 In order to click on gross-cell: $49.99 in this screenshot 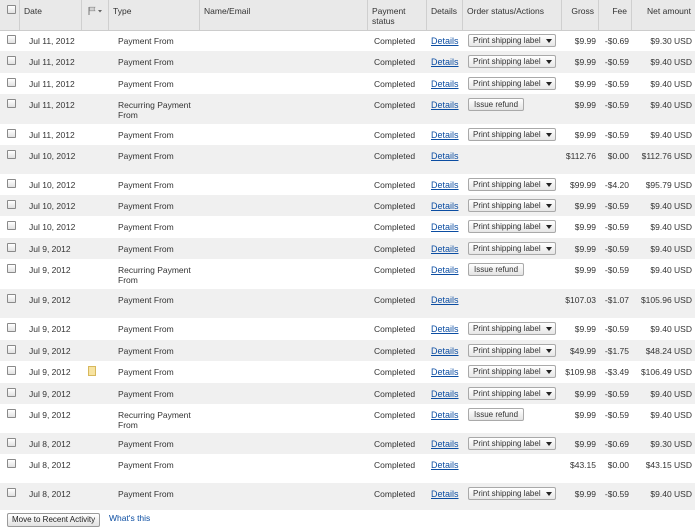, I will do `click(580, 350)`.